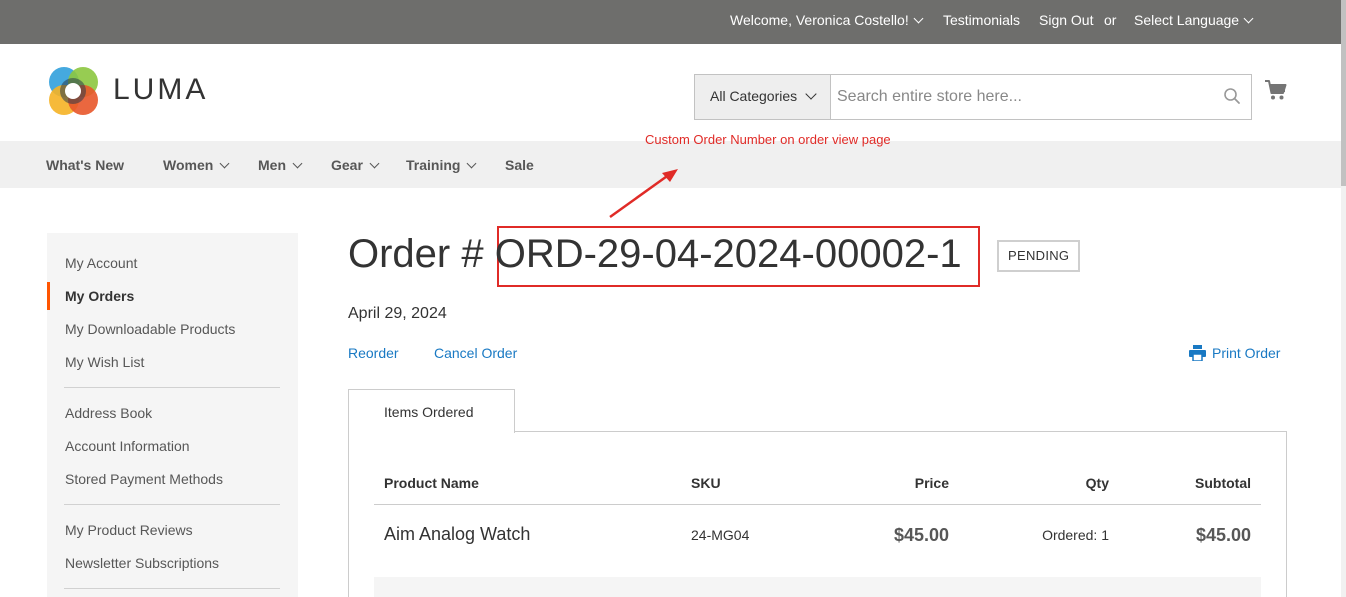  I want to click on order-number: ORD-29-04-2024-00002-1, so click(728, 254).